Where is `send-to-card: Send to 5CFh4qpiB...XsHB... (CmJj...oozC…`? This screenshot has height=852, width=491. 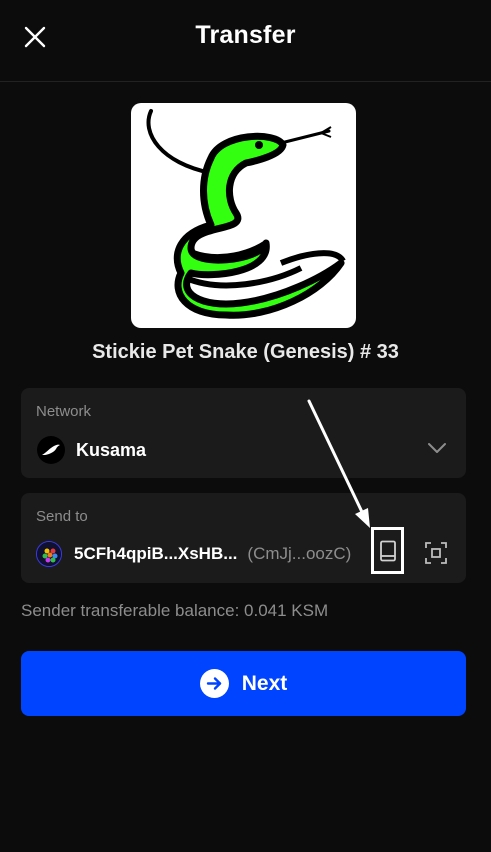 send-to-card: Send to 5CFh4qpiB...XsHB... (CmJj...oozC… is located at coordinates (243, 538).